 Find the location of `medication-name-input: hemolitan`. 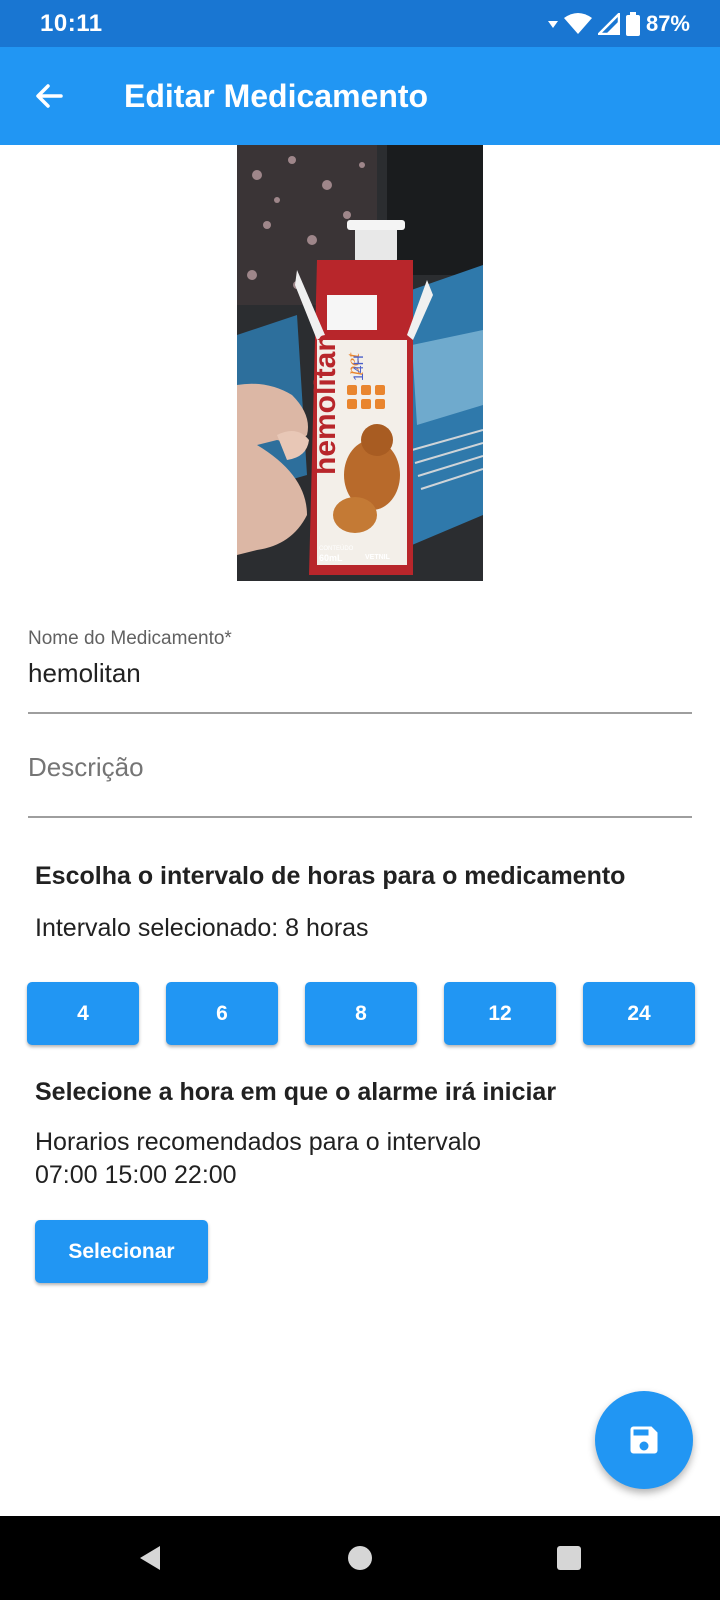

medication-name-input: hemolitan is located at coordinates (360, 673).